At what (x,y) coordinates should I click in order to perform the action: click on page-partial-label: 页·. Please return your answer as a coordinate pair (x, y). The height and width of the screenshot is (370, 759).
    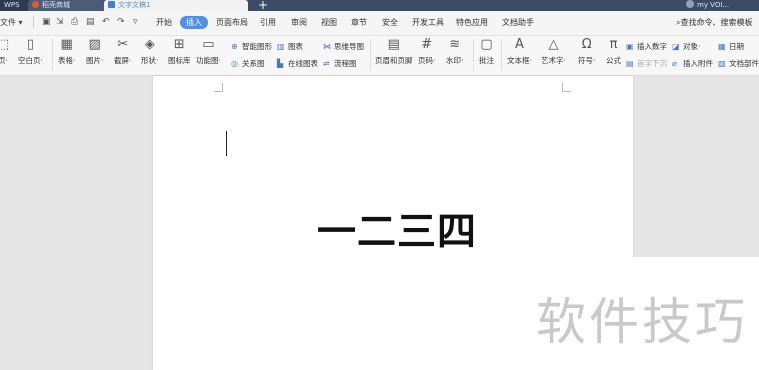
    Looking at the image, I should click on (4, 60).